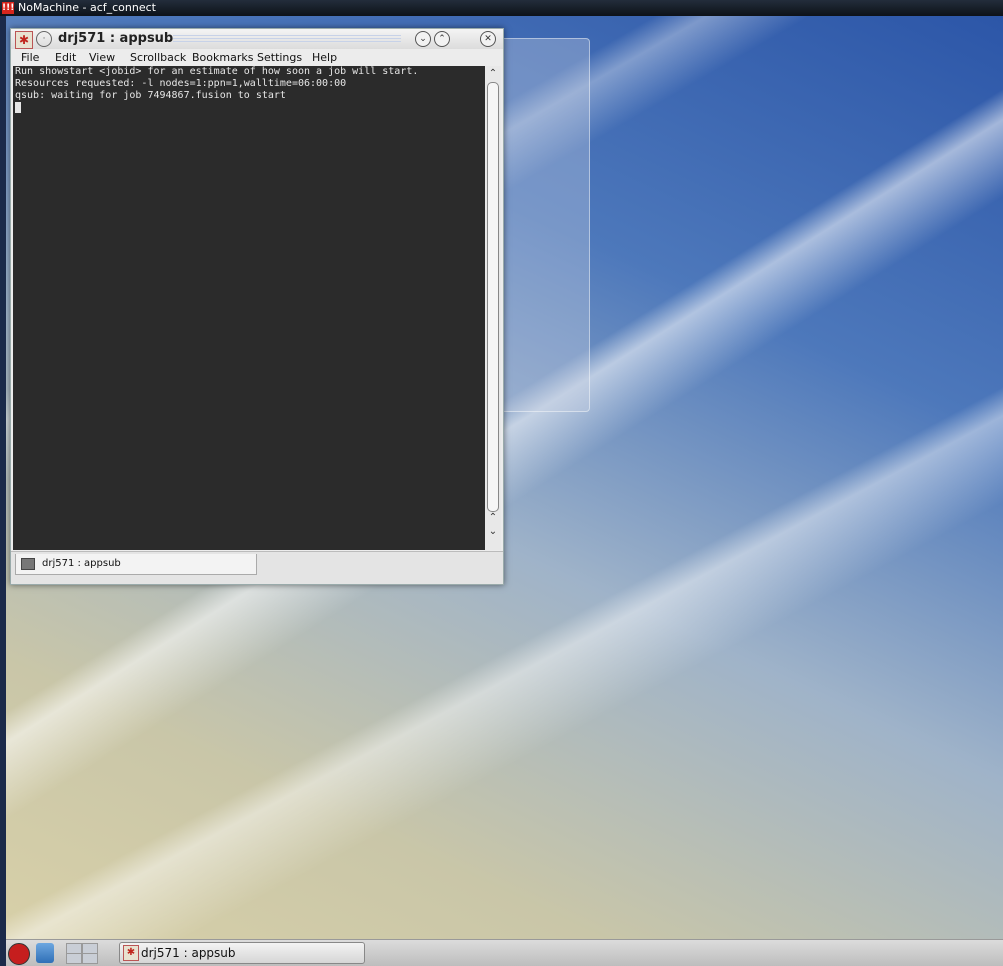 Image resolution: width=1003 pixels, height=966 pixels. I want to click on maximize-button: ⌃, so click(442, 39).